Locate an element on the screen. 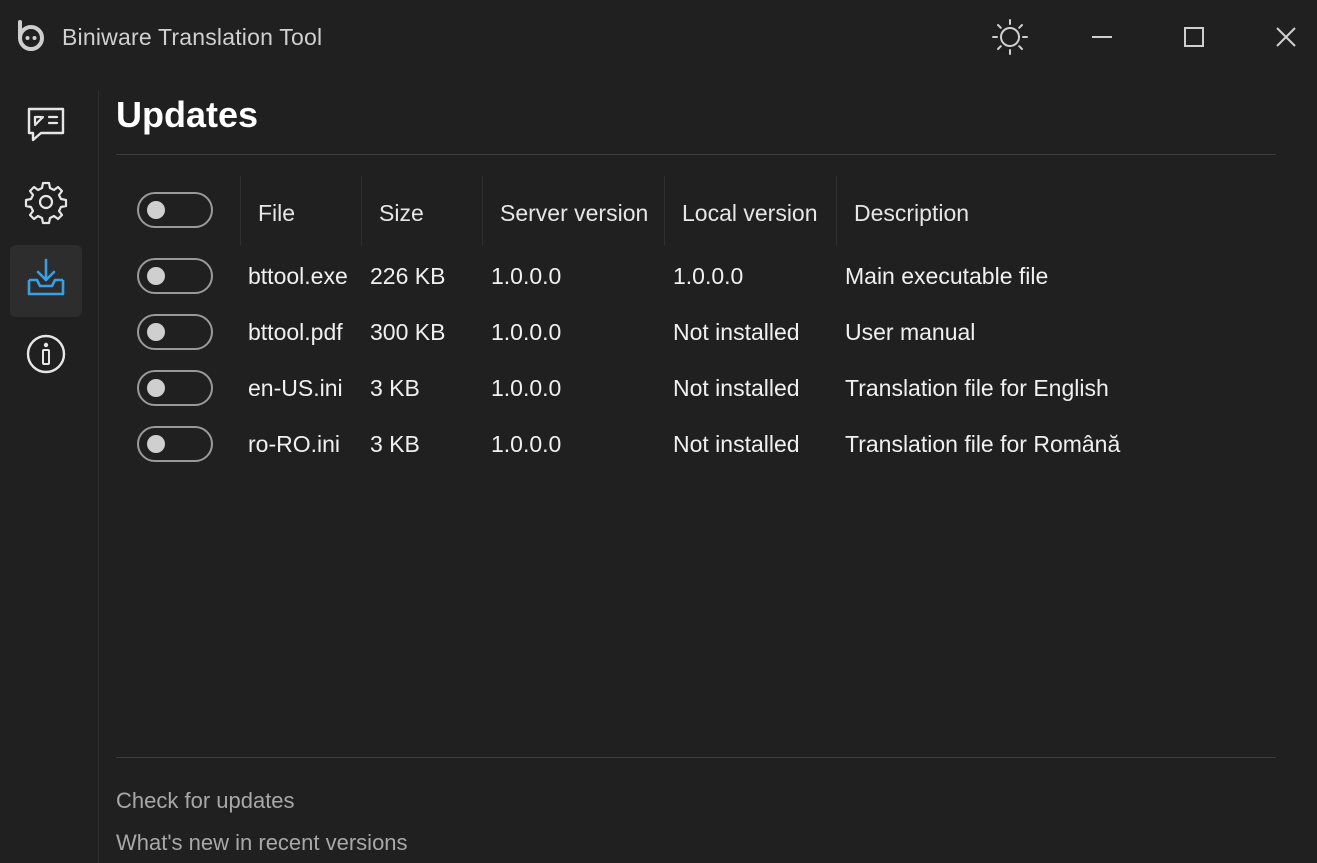 The height and width of the screenshot is (863, 1317). cell-description: User manual is located at coordinates (910, 332).